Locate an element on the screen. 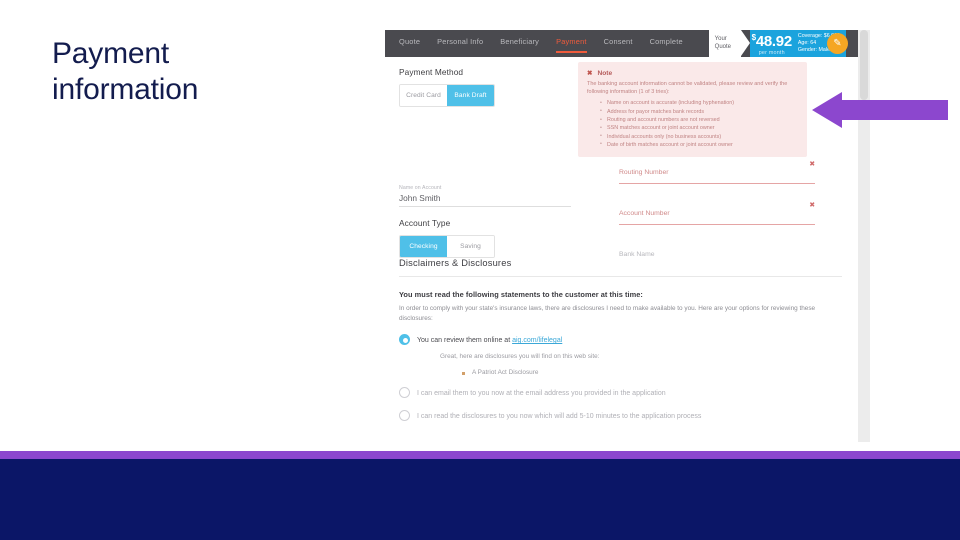 The width and height of the screenshot is (960, 540). x-close-icon: ✖ is located at coordinates (589, 73).